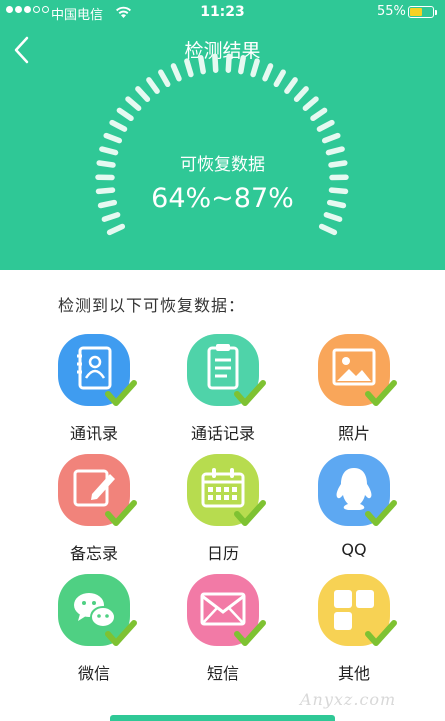  What do you see at coordinates (226, 610) in the screenshot?
I see `sms-icon` at bounding box center [226, 610].